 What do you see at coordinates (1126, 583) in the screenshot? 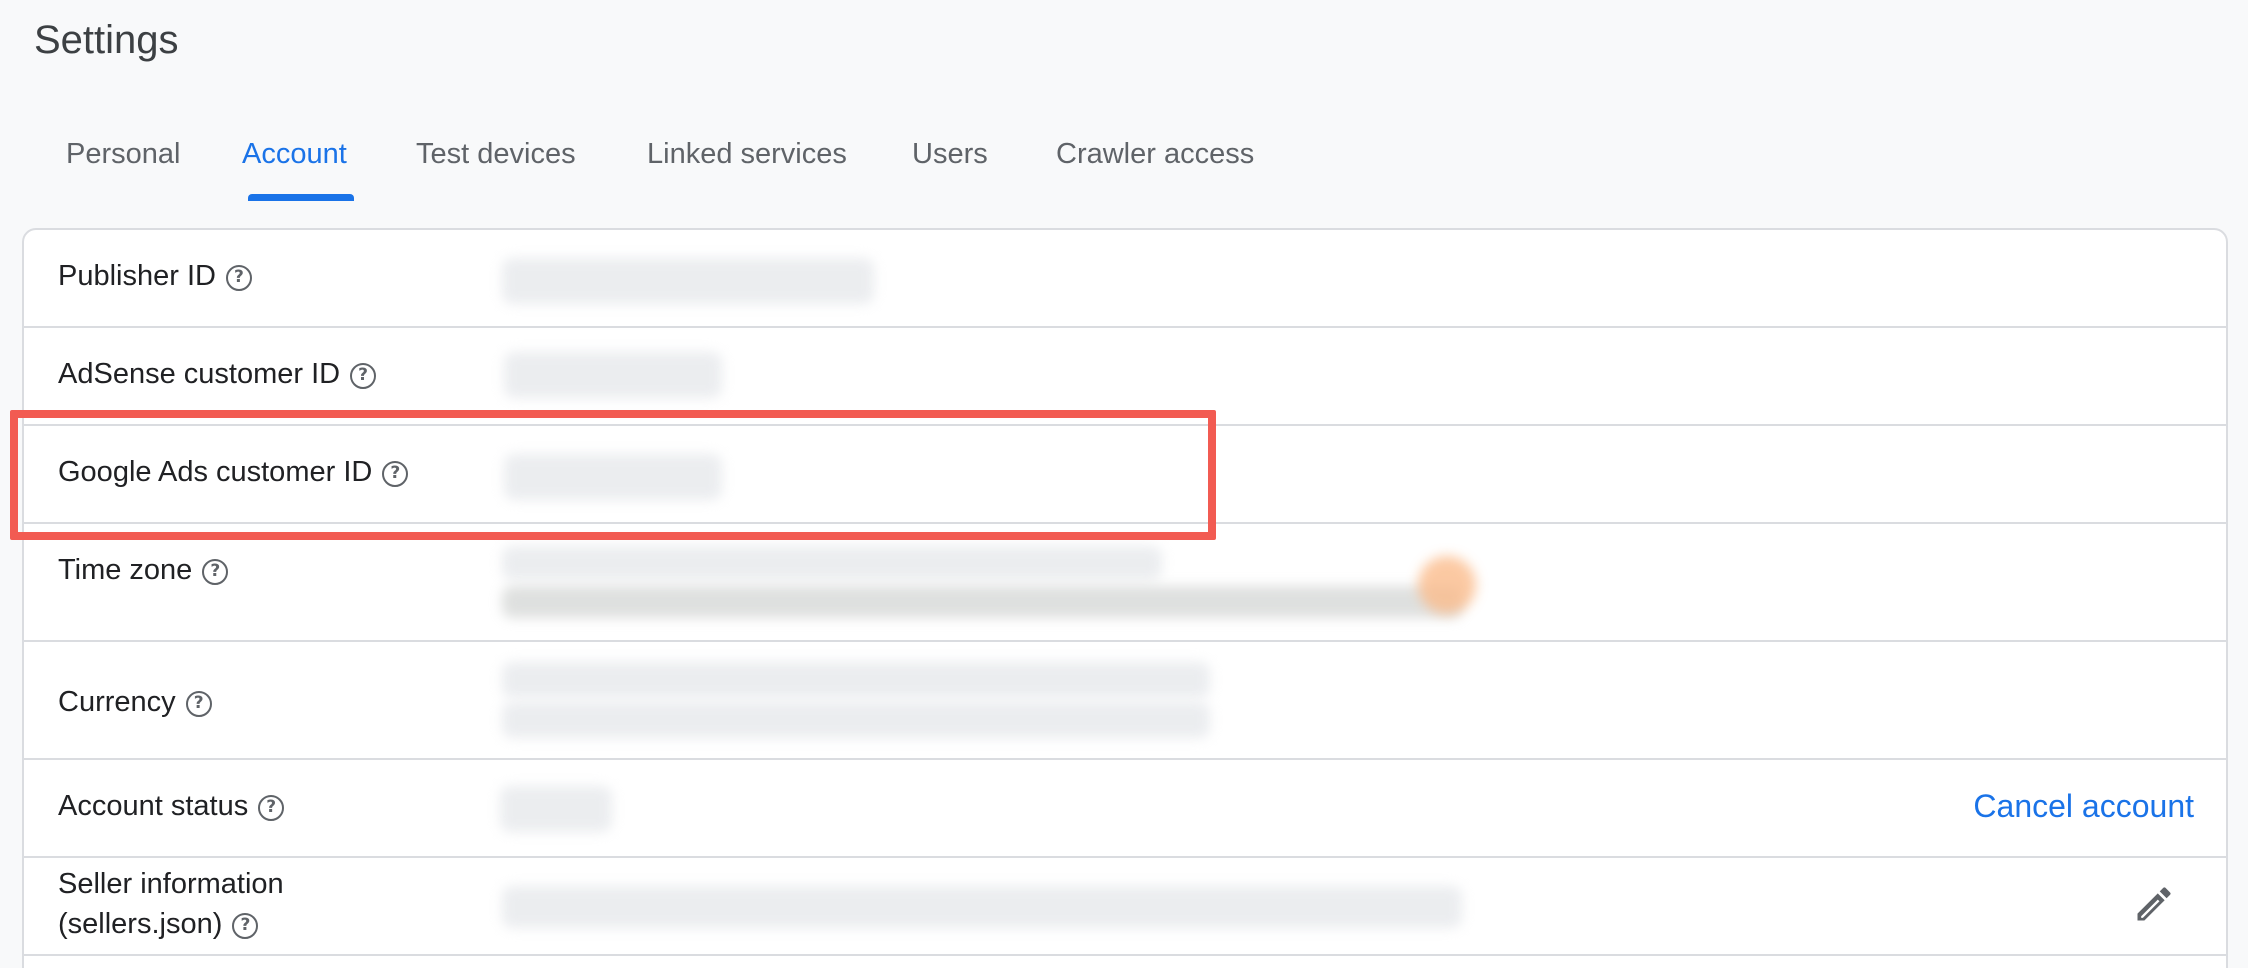
I see `row-time-zone: Time zone?` at bounding box center [1126, 583].